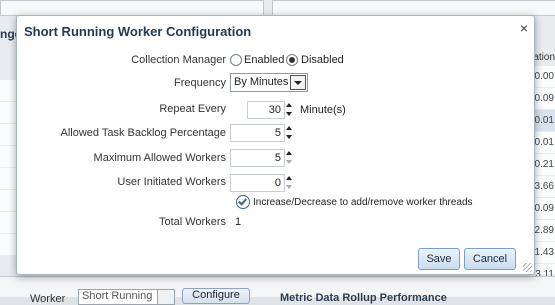  What do you see at coordinates (159, 158) in the screenshot?
I see `max-workers-label: Maximum Allowed Workers` at bounding box center [159, 158].